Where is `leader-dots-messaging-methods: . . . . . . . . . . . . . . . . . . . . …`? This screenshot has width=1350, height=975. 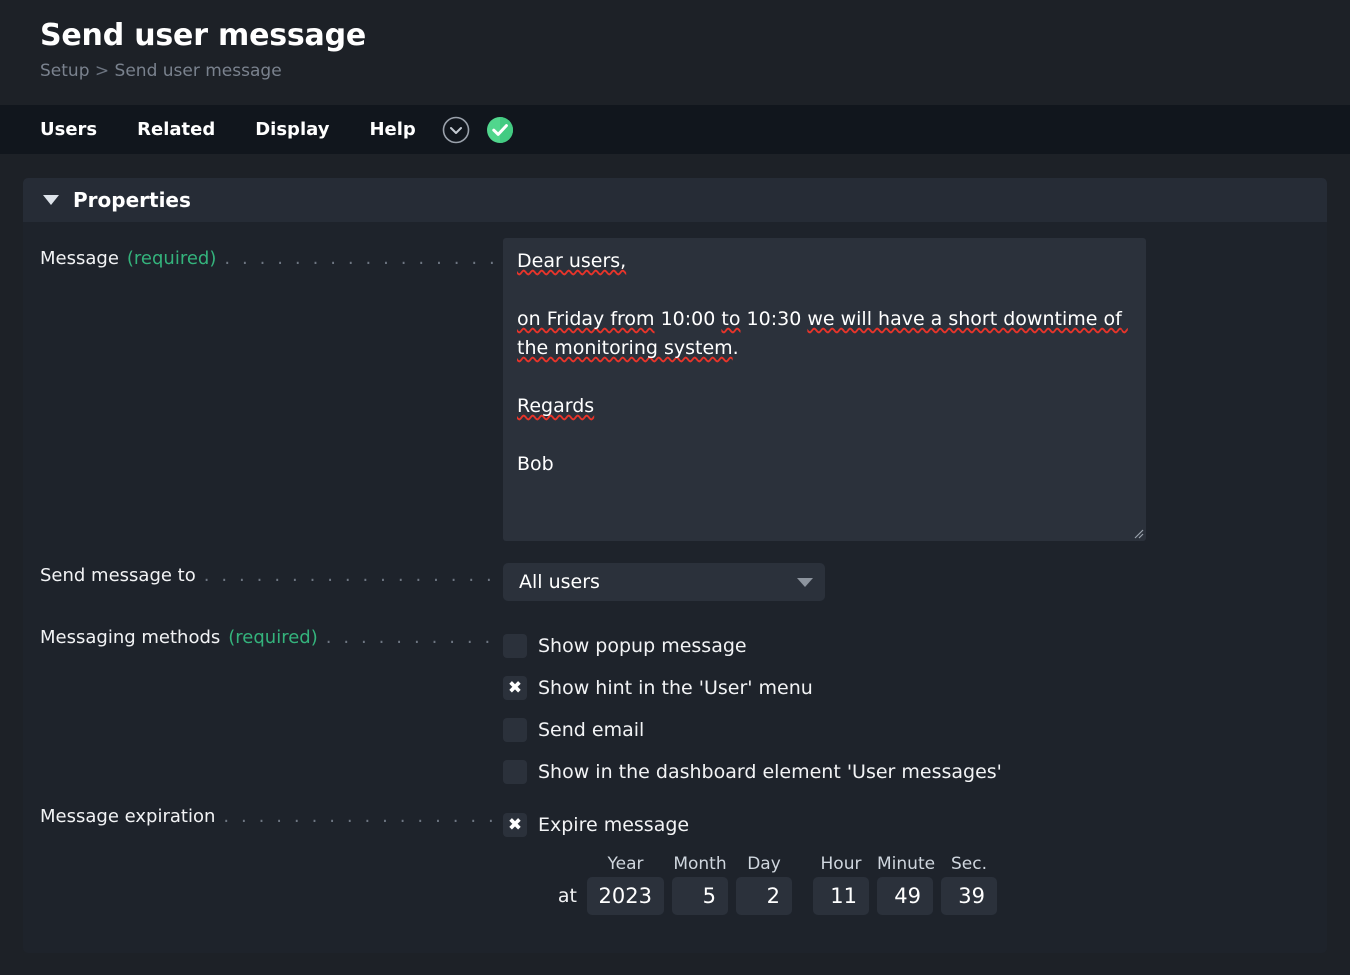
leader-dots-messaging-methods: . . . . . . . . . . . . . . . . . . . . … is located at coordinates (414, 637).